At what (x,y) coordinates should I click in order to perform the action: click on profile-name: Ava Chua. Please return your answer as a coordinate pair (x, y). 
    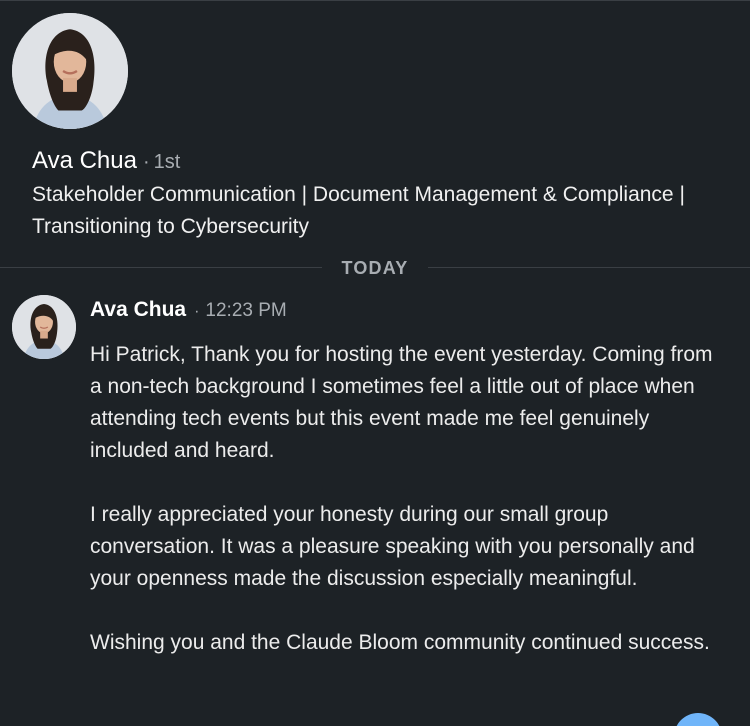
    Looking at the image, I should click on (84, 160).